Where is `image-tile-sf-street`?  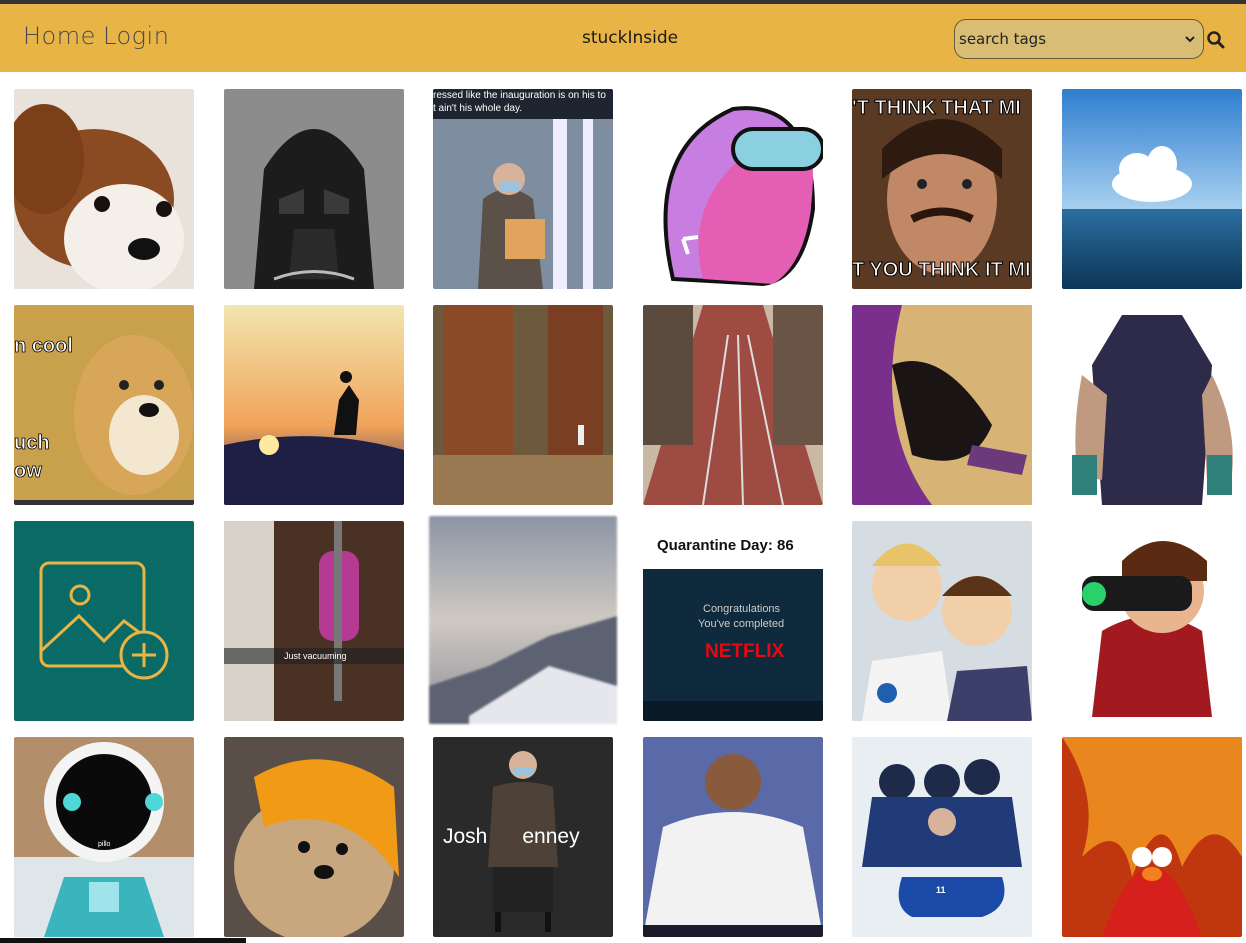 image-tile-sf-street is located at coordinates (733, 405).